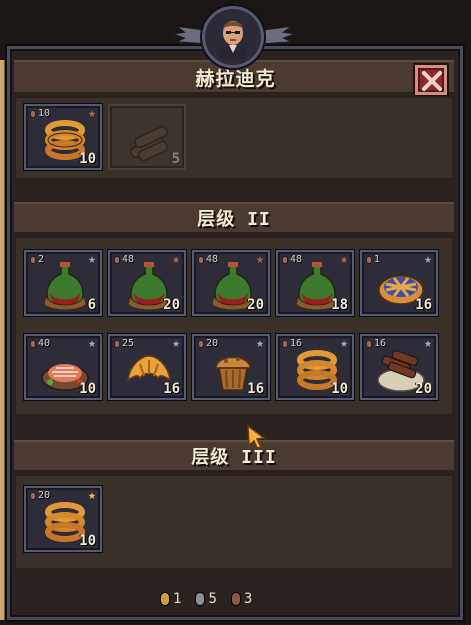 The height and width of the screenshot is (625, 471). I want to click on tier-2-recipe-slot: 20 ★ 16, so click(231, 367).